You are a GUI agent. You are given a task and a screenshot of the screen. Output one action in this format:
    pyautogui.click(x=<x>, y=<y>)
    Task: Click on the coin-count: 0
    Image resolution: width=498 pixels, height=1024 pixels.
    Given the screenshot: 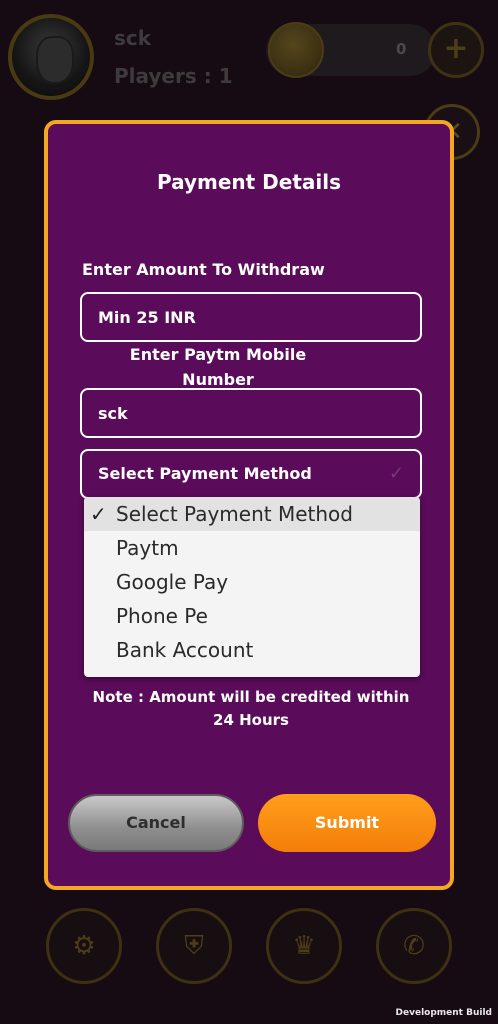 What is the action you would take?
    pyautogui.click(x=401, y=49)
    